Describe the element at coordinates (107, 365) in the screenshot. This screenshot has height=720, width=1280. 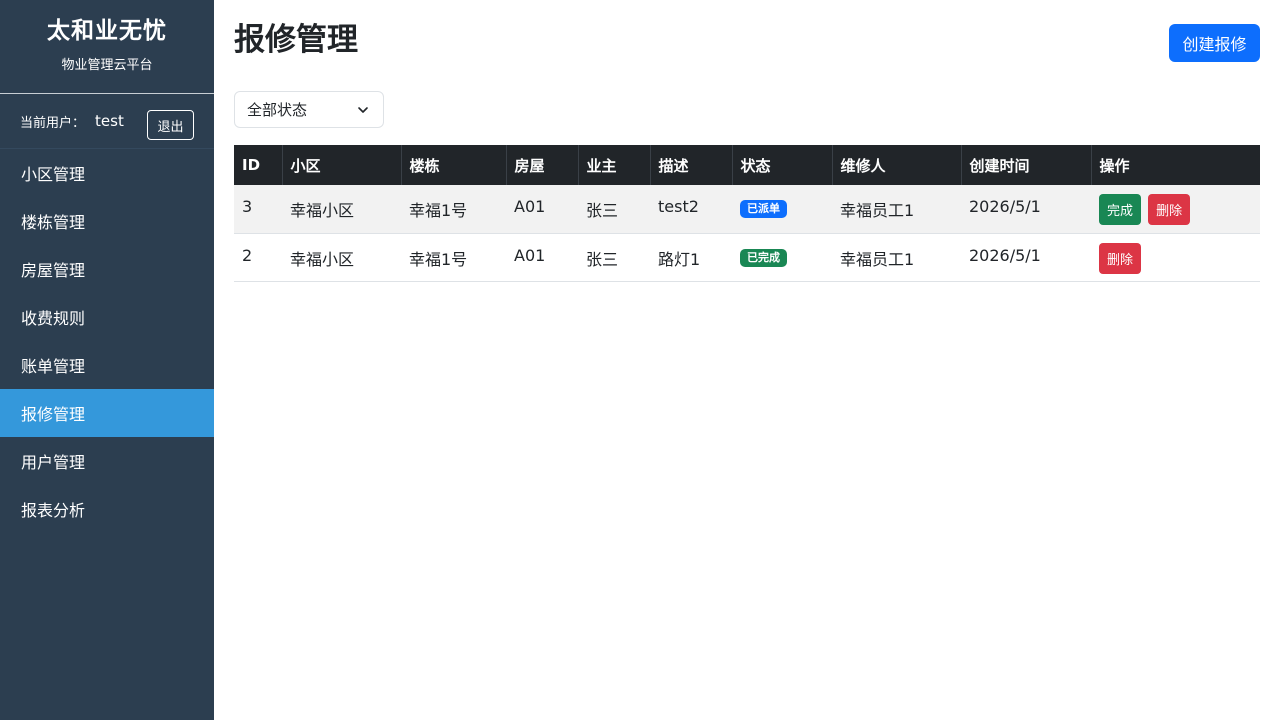
I see `sidebar-item-bills: 账单管理` at that location.